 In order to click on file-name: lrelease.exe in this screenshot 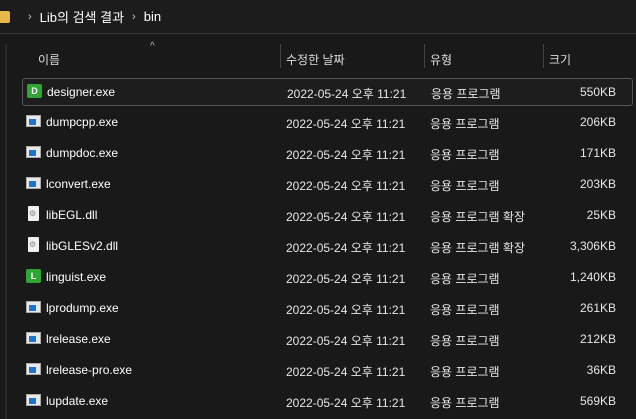, I will do `click(78, 339)`.